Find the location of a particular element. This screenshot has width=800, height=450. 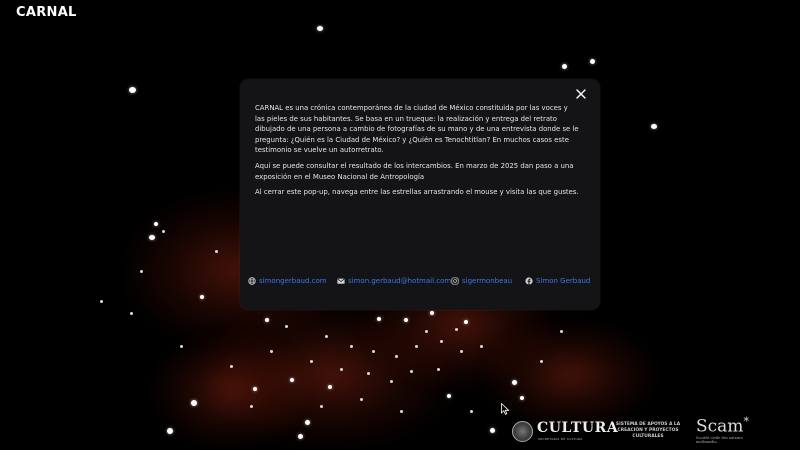

facebook-icon is located at coordinates (529, 281).